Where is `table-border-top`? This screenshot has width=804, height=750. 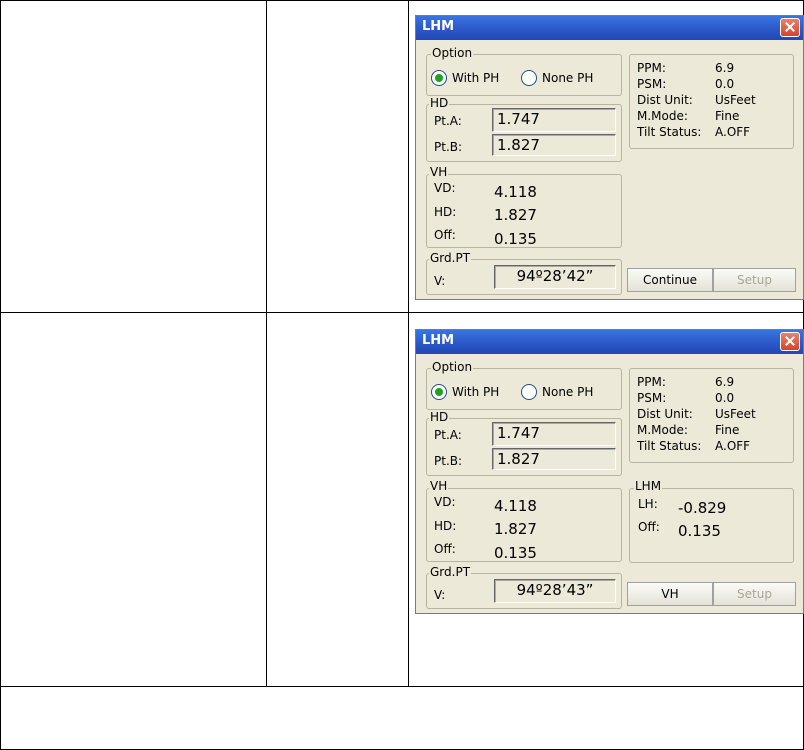 table-border-top is located at coordinates (402, 0).